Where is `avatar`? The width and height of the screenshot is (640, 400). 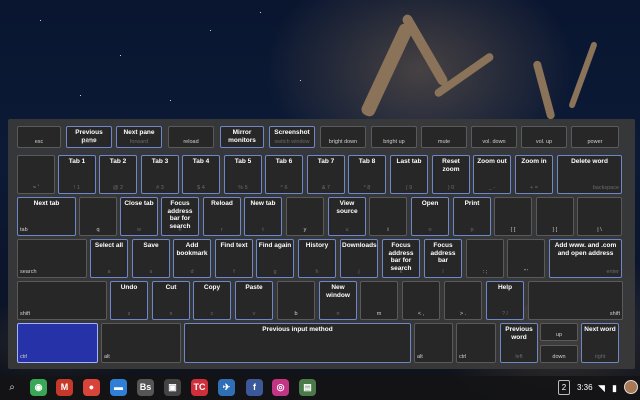
avatar is located at coordinates (631, 387).